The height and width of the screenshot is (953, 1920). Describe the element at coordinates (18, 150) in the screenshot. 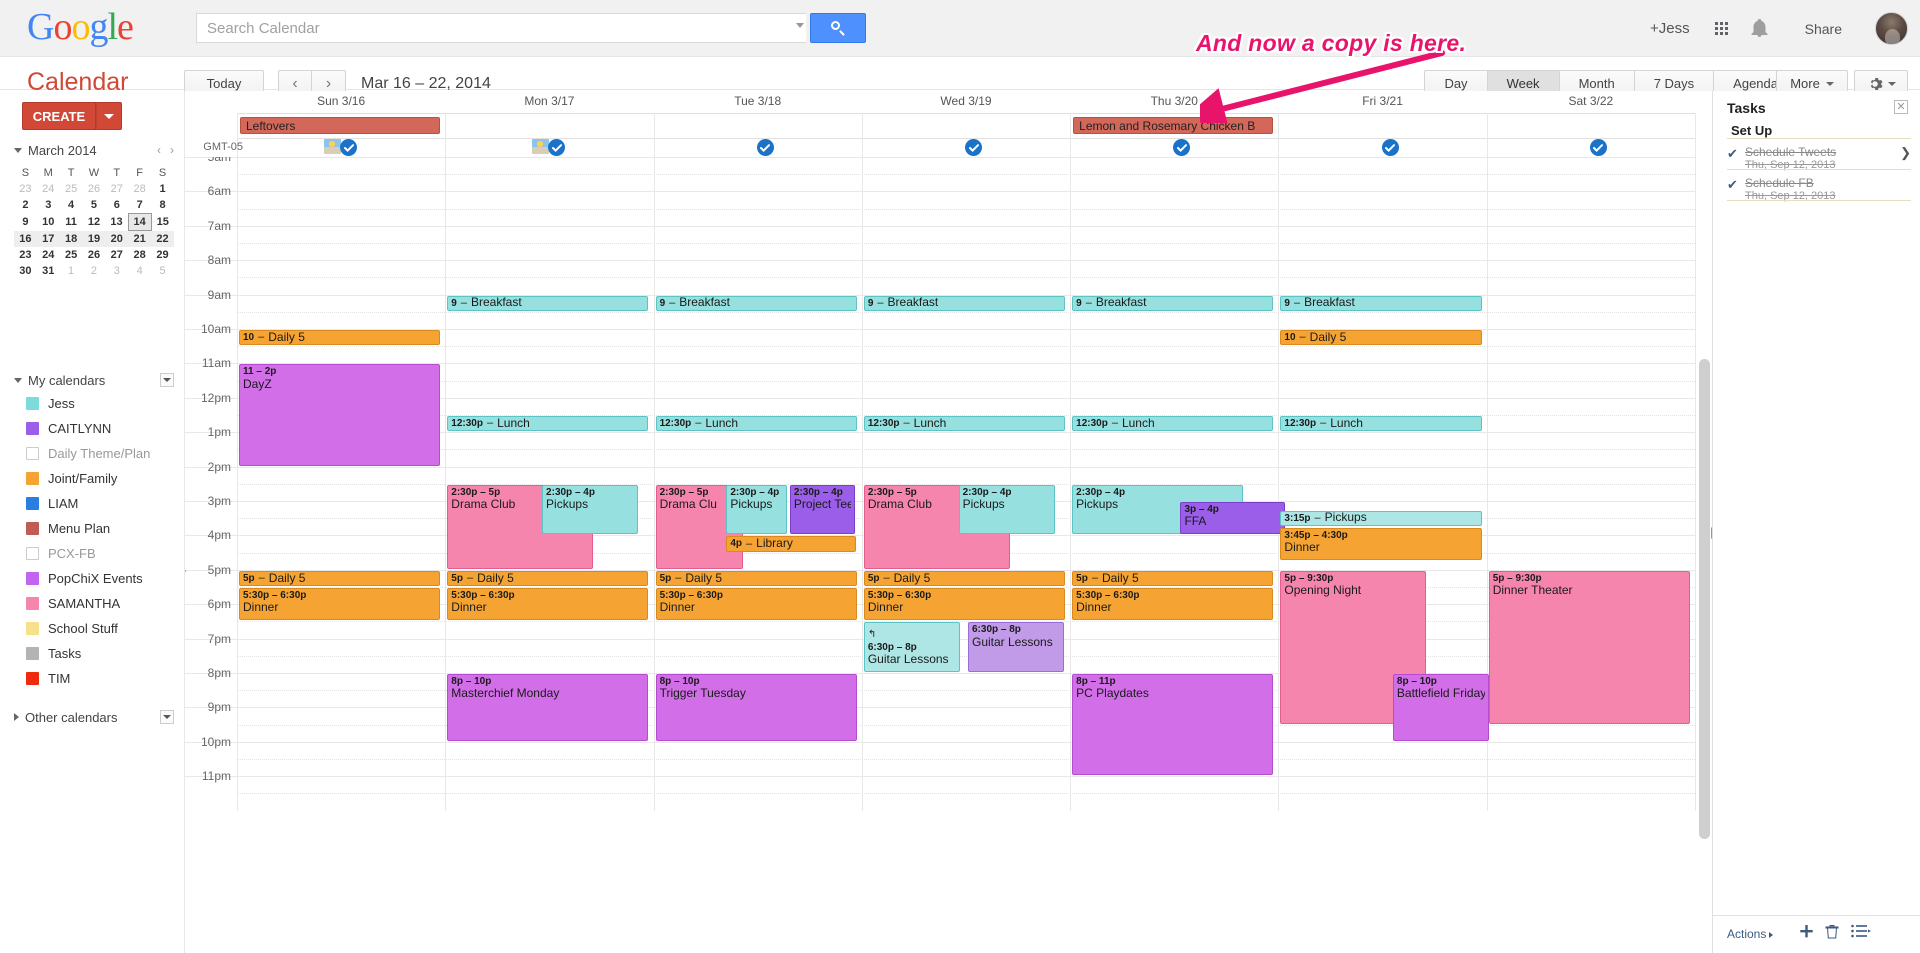

I see `triangle-down-icon` at that location.